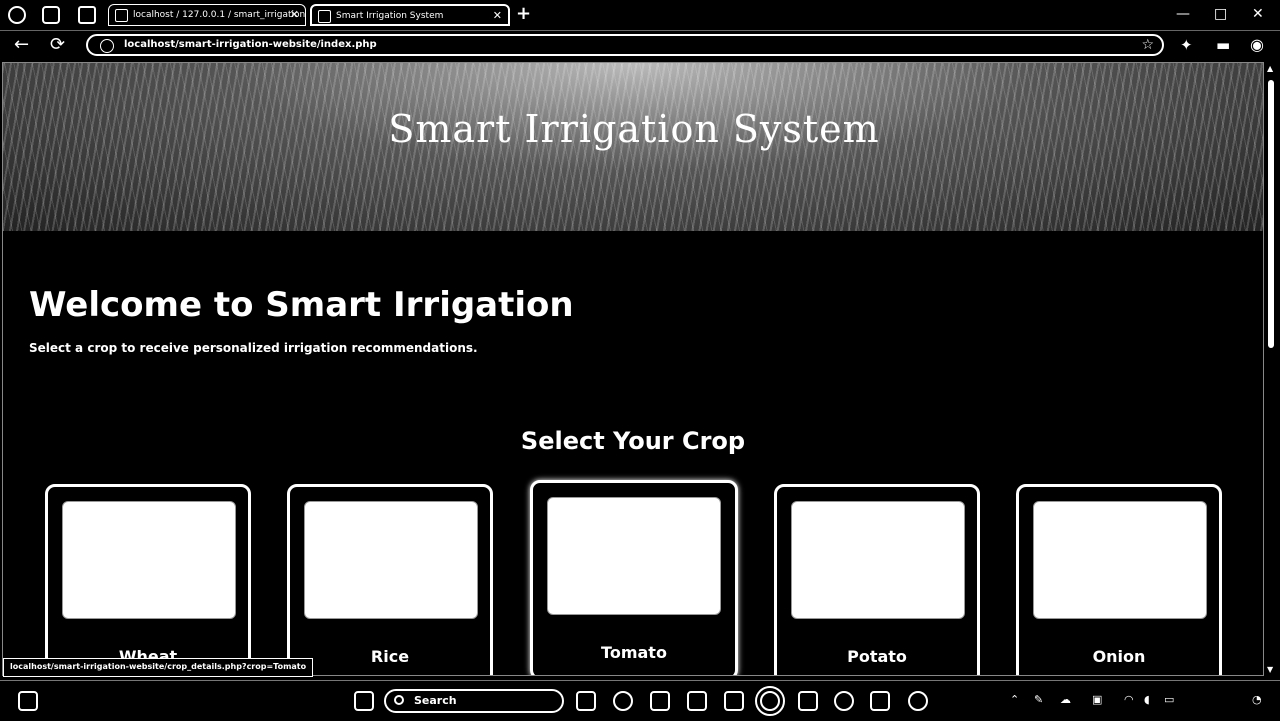 This screenshot has width=1280, height=721. Describe the element at coordinates (87, 15) in the screenshot. I see `tab-actions-icon` at that location.